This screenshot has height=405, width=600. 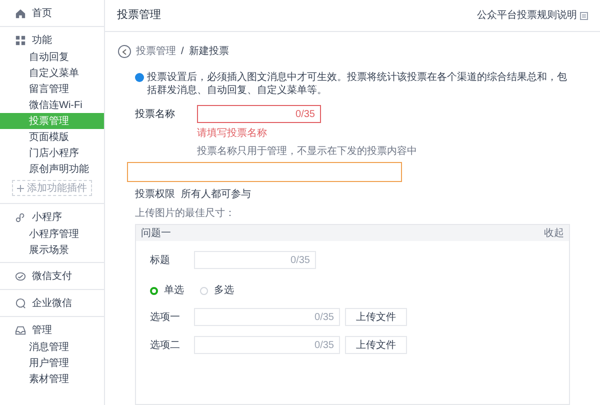 I want to click on sidebar-item: 微信连Wi-Fi, so click(x=52, y=105).